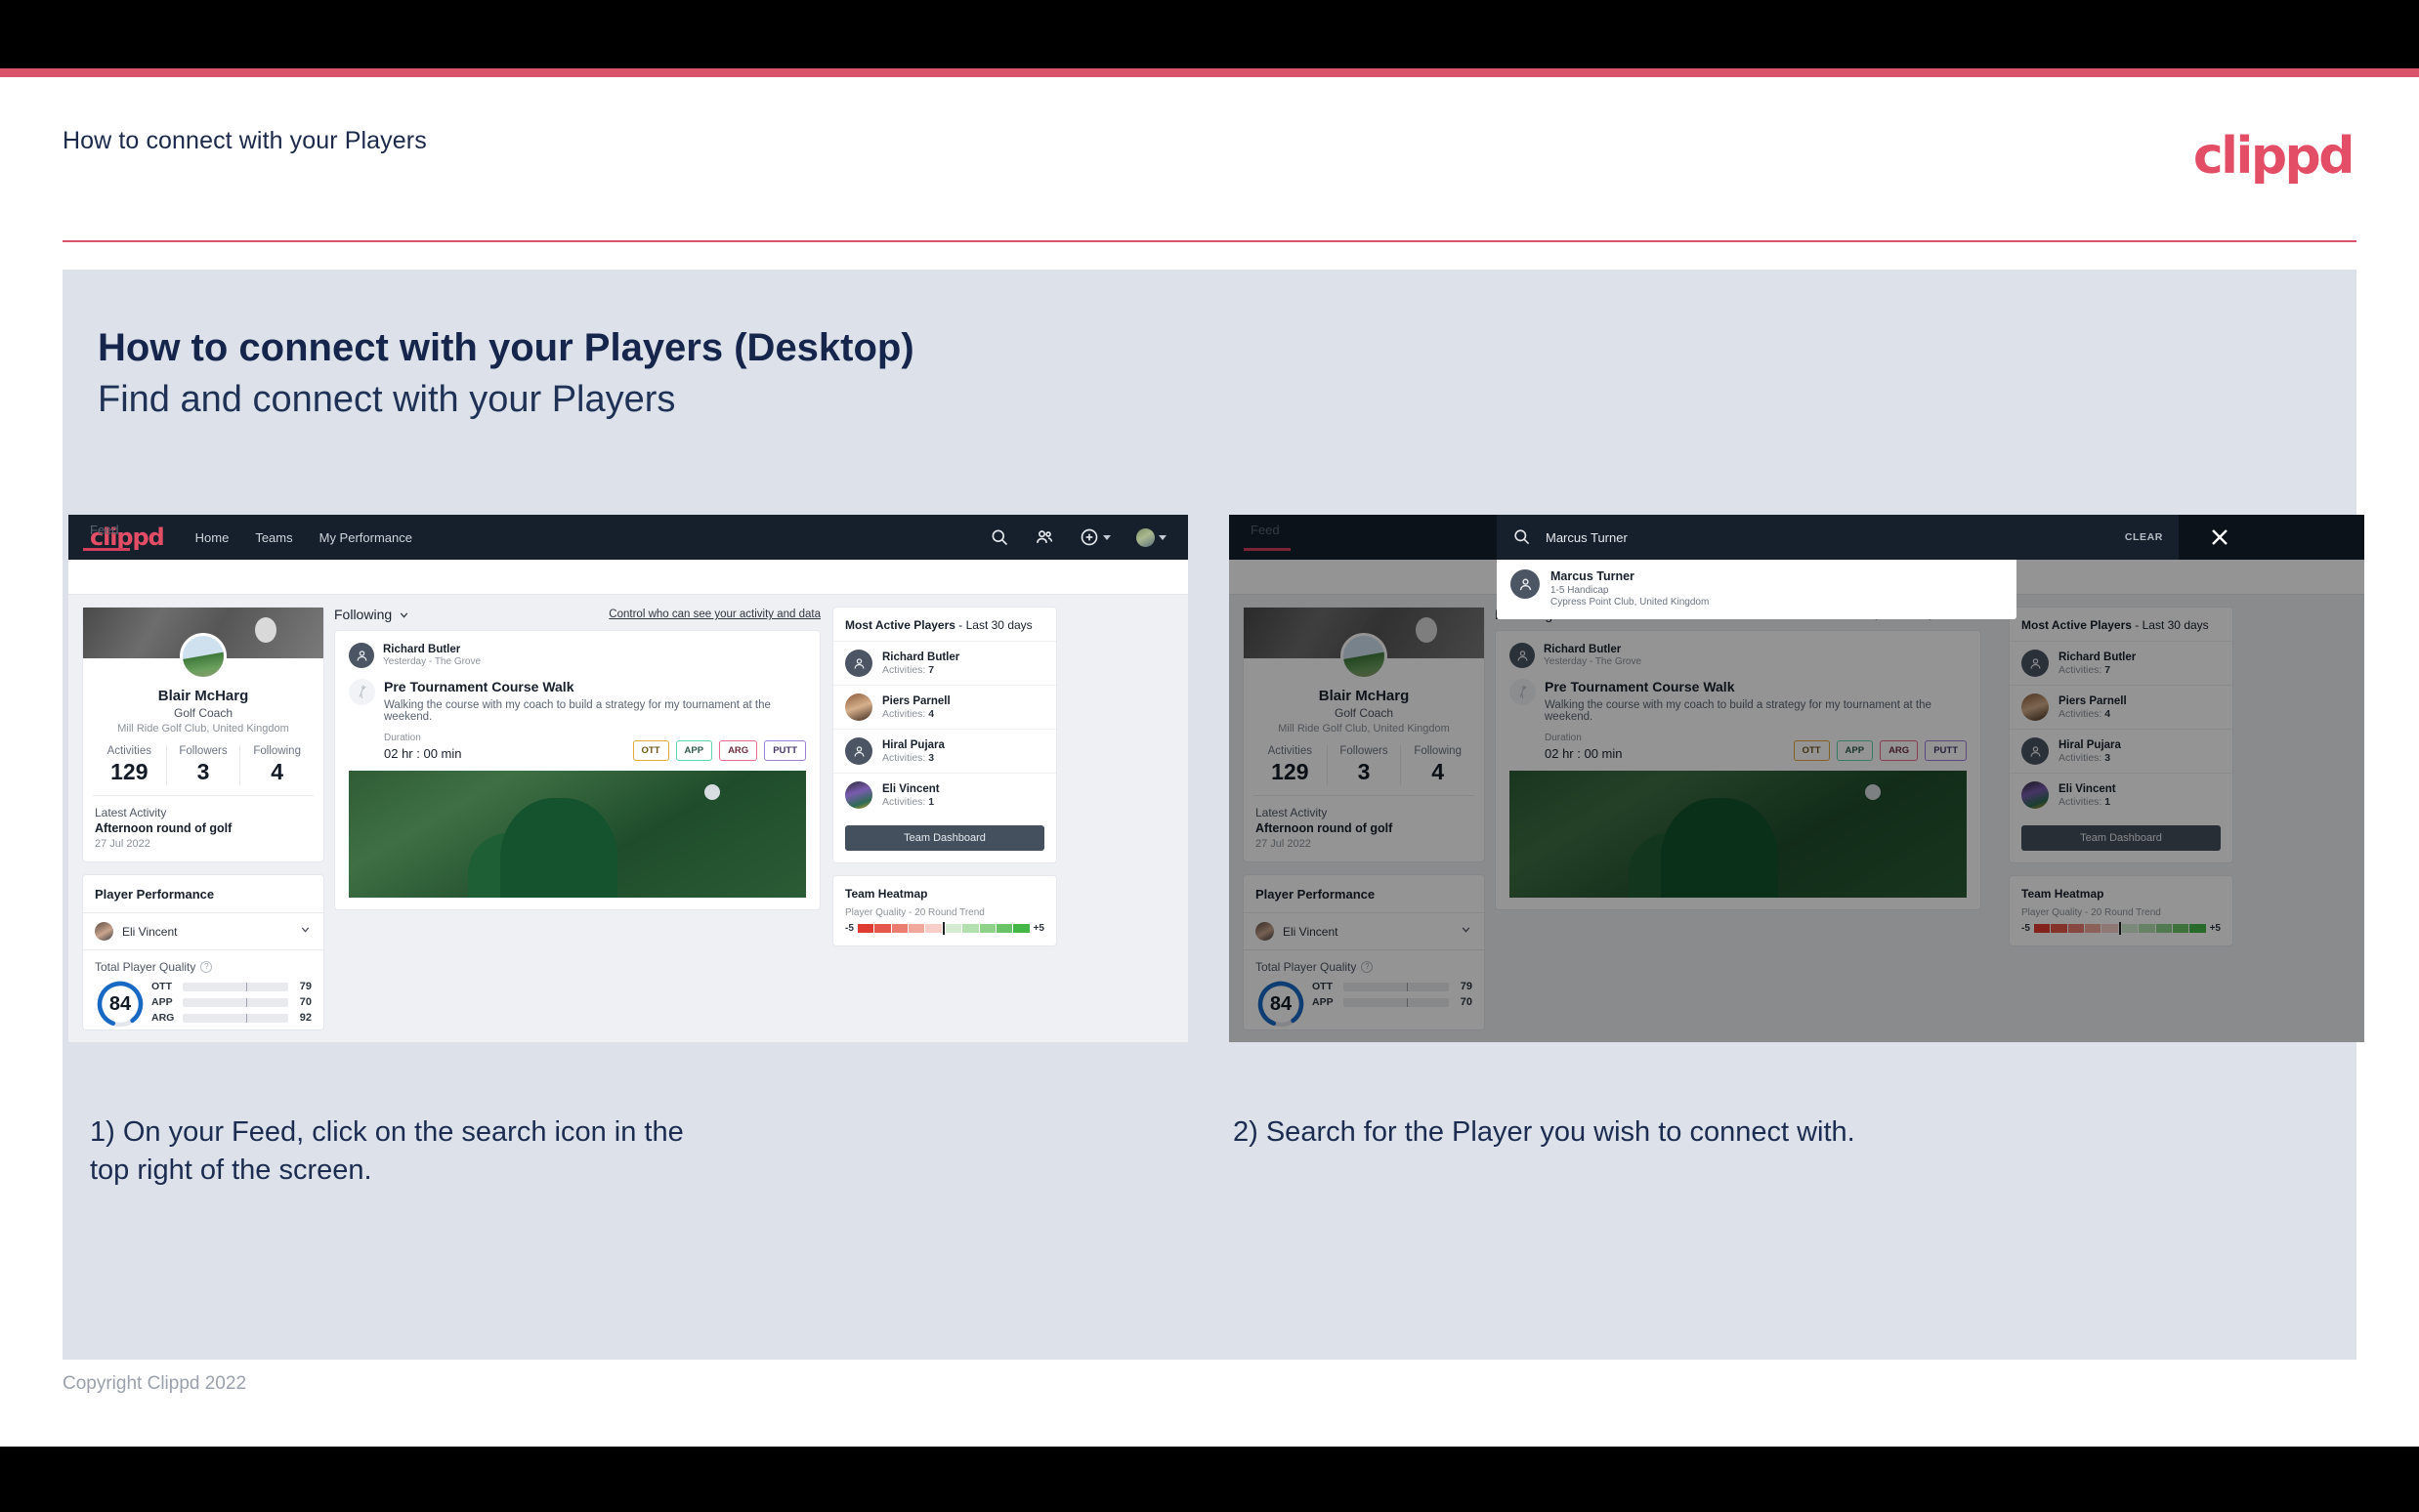 The height and width of the screenshot is (1512, 2419). Describe the element at coordinates (479, 686) in the screenshot. I see `post-title: Pre Tournament Course Walk` at that location.